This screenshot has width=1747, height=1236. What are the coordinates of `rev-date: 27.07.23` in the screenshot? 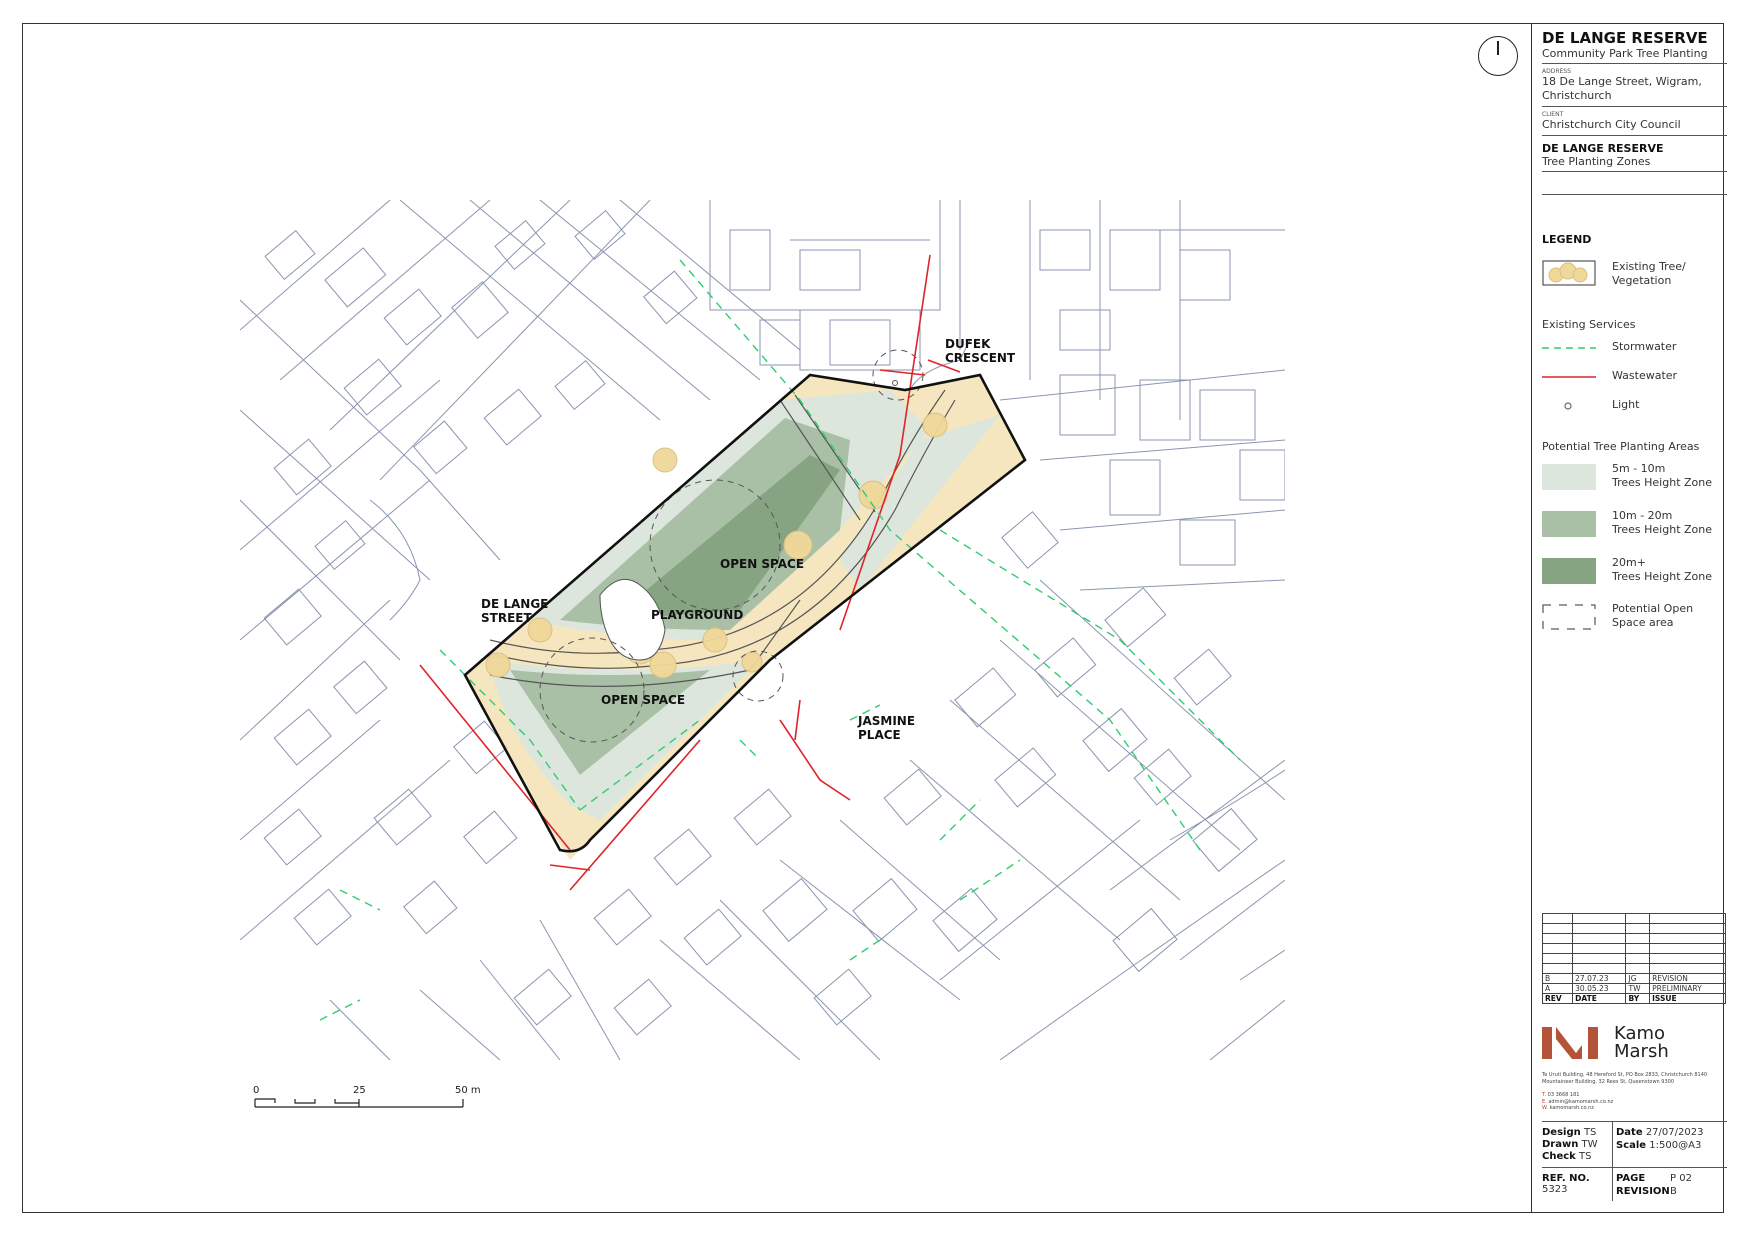 It's located at (1599, 978).